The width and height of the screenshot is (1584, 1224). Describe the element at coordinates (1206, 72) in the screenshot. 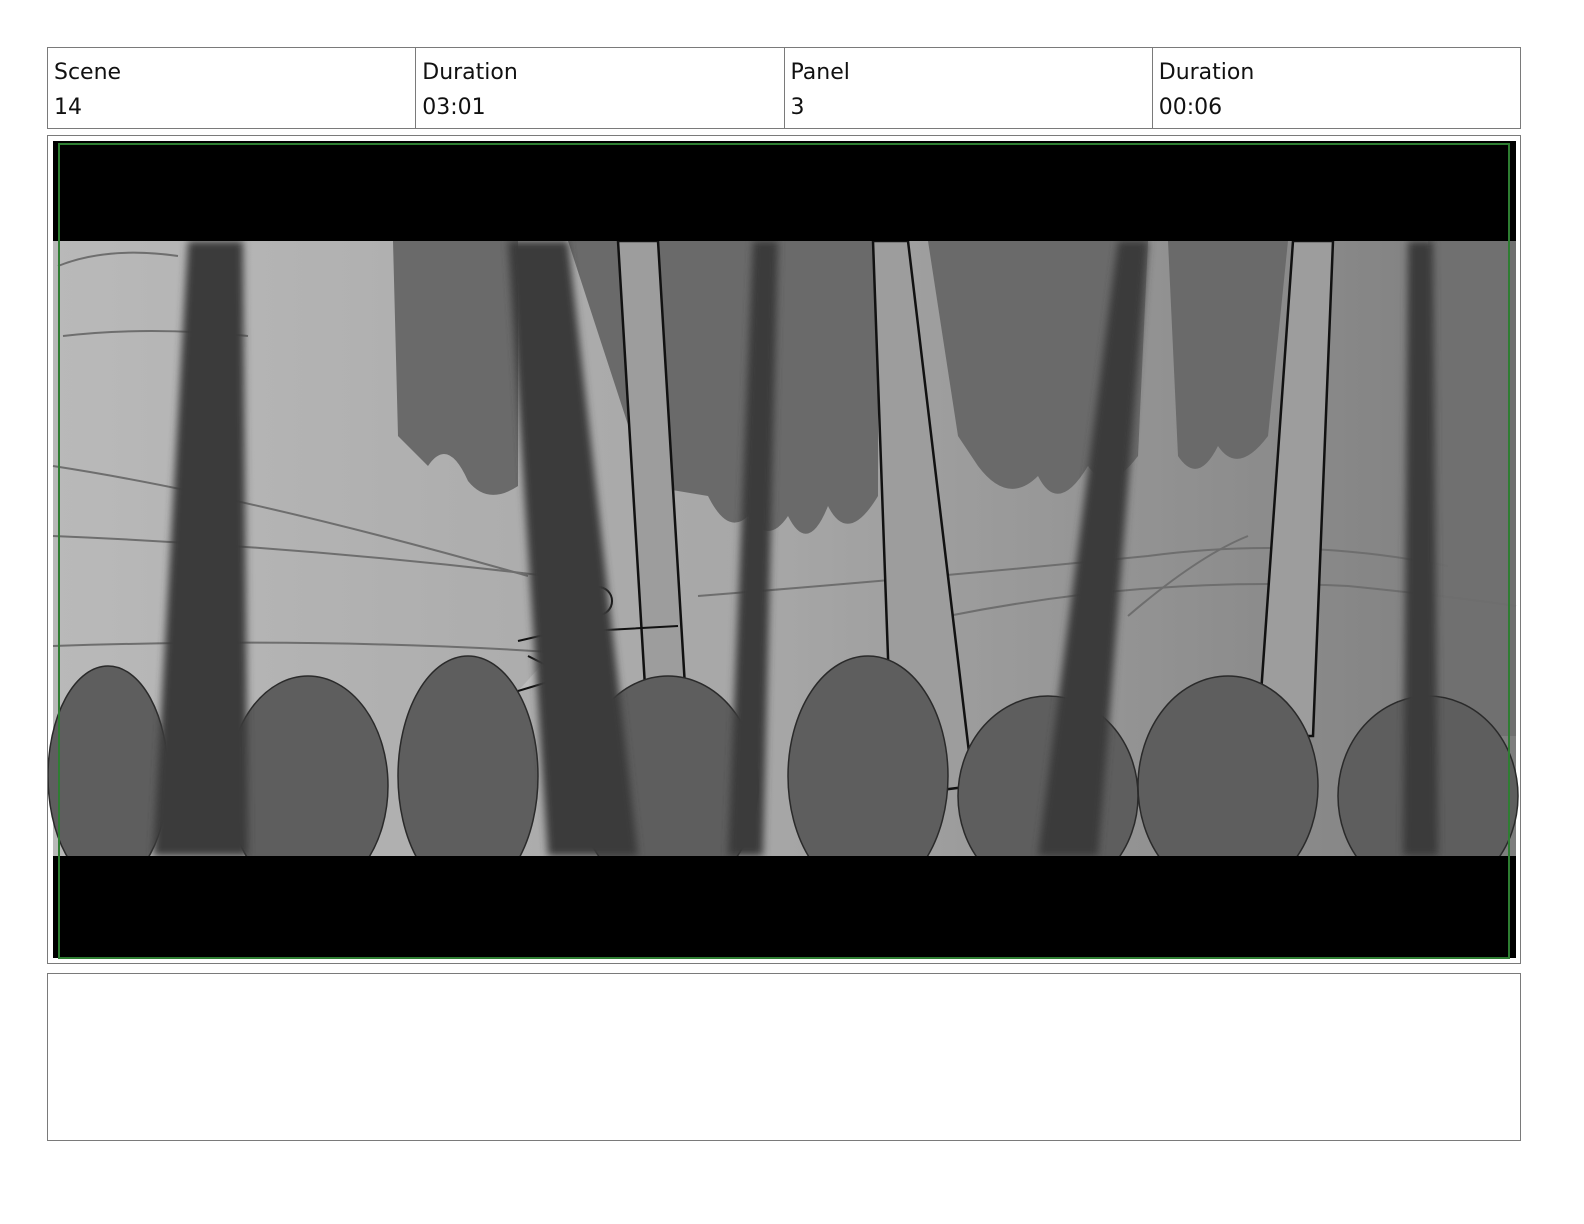

I see `panel-duration-label: Duration` at that location.